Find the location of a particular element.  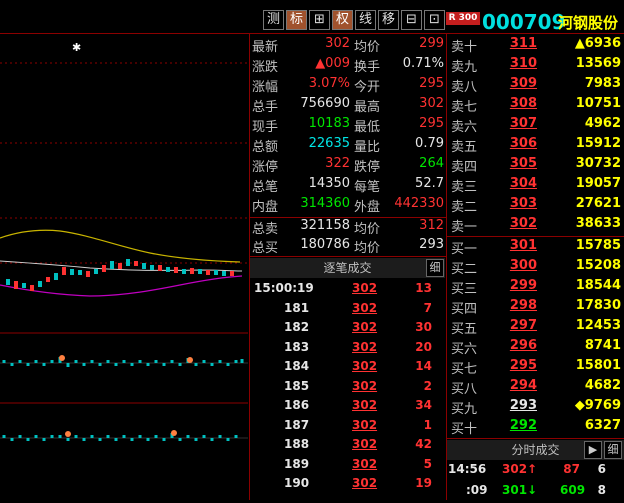

quote-label: 换手 is located at coordinates (367, 67).